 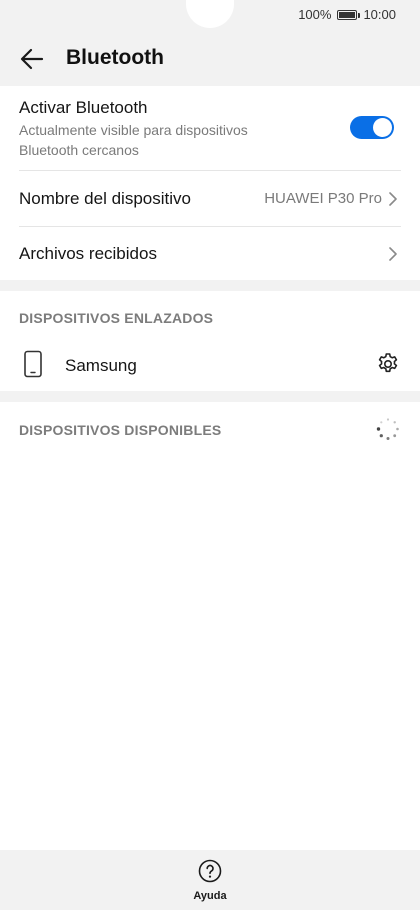 I want to click on phone-icon, so click(x=33, y=364).